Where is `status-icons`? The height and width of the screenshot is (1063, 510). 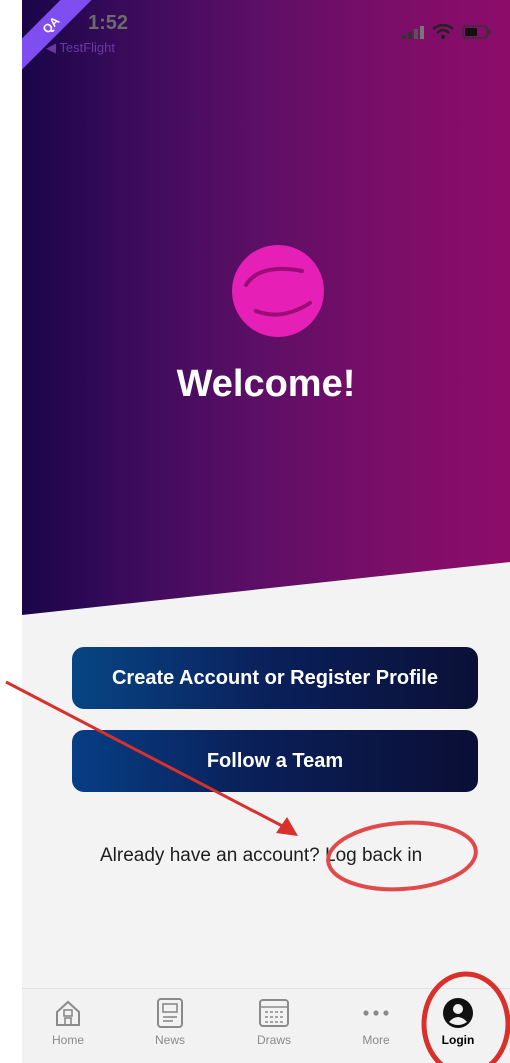
status-icons is located at coordinates (447, 32).